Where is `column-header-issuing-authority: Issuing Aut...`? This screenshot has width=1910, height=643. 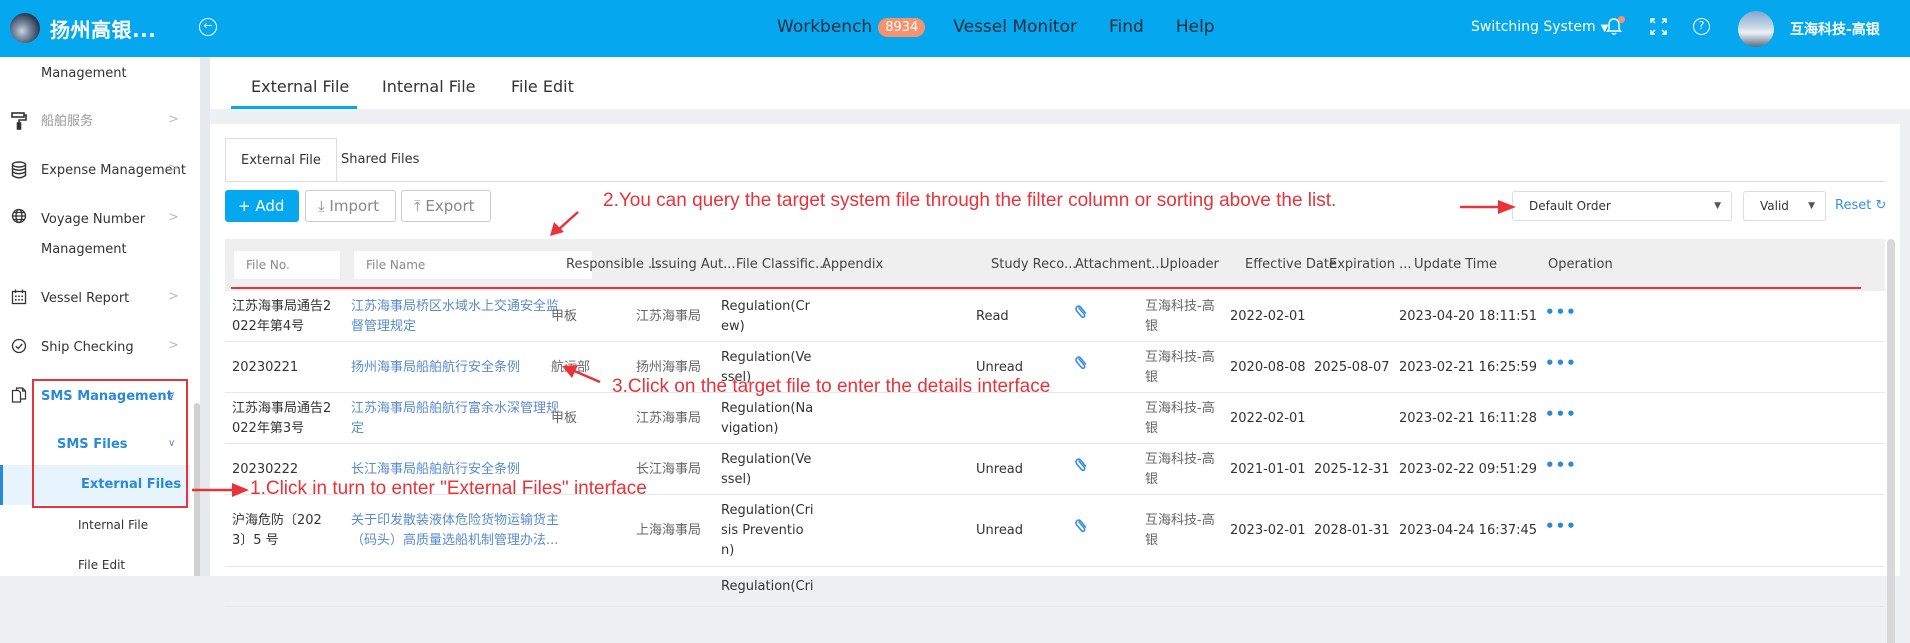 column-header-issuing-authority: Issuing Aut... is located at coordinates (693, 264).